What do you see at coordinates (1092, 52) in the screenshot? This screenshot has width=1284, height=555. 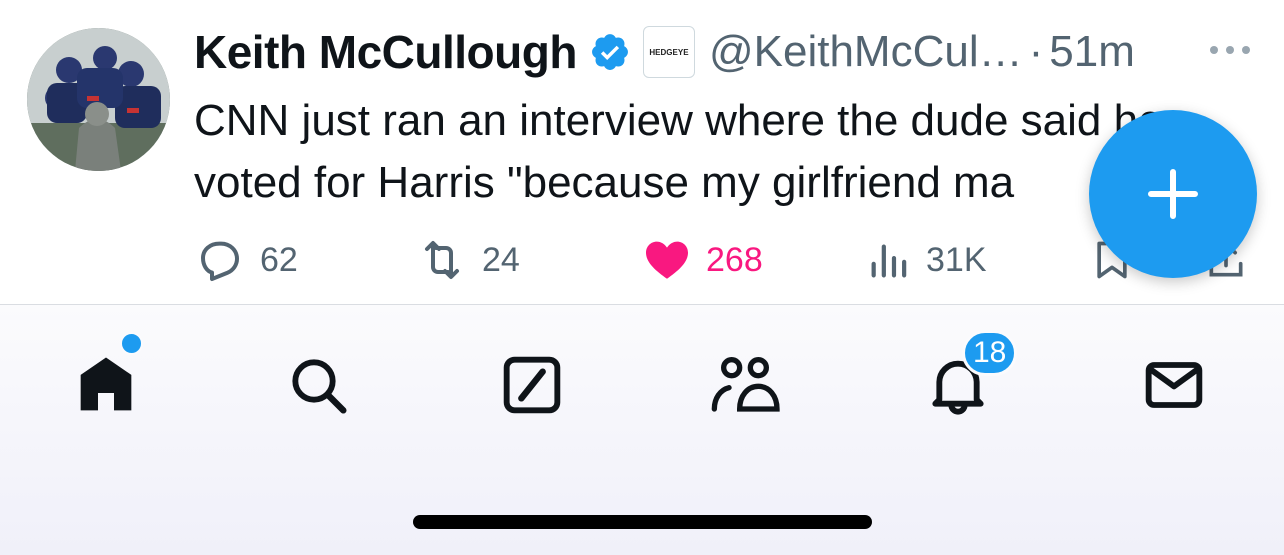 I see `tweet-timestamp: 51m` at bounding box center [1092, 52].